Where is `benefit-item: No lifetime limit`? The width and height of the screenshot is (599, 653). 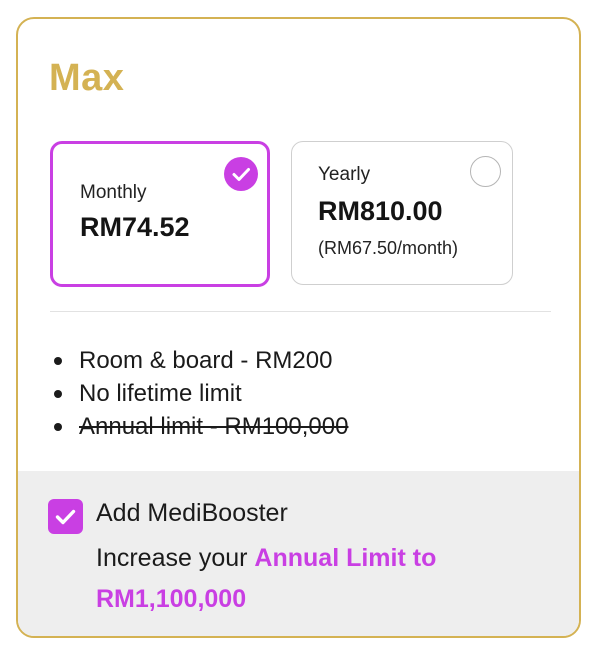
benefit-item: No lifetime limit is located at coordinates (200, 393).